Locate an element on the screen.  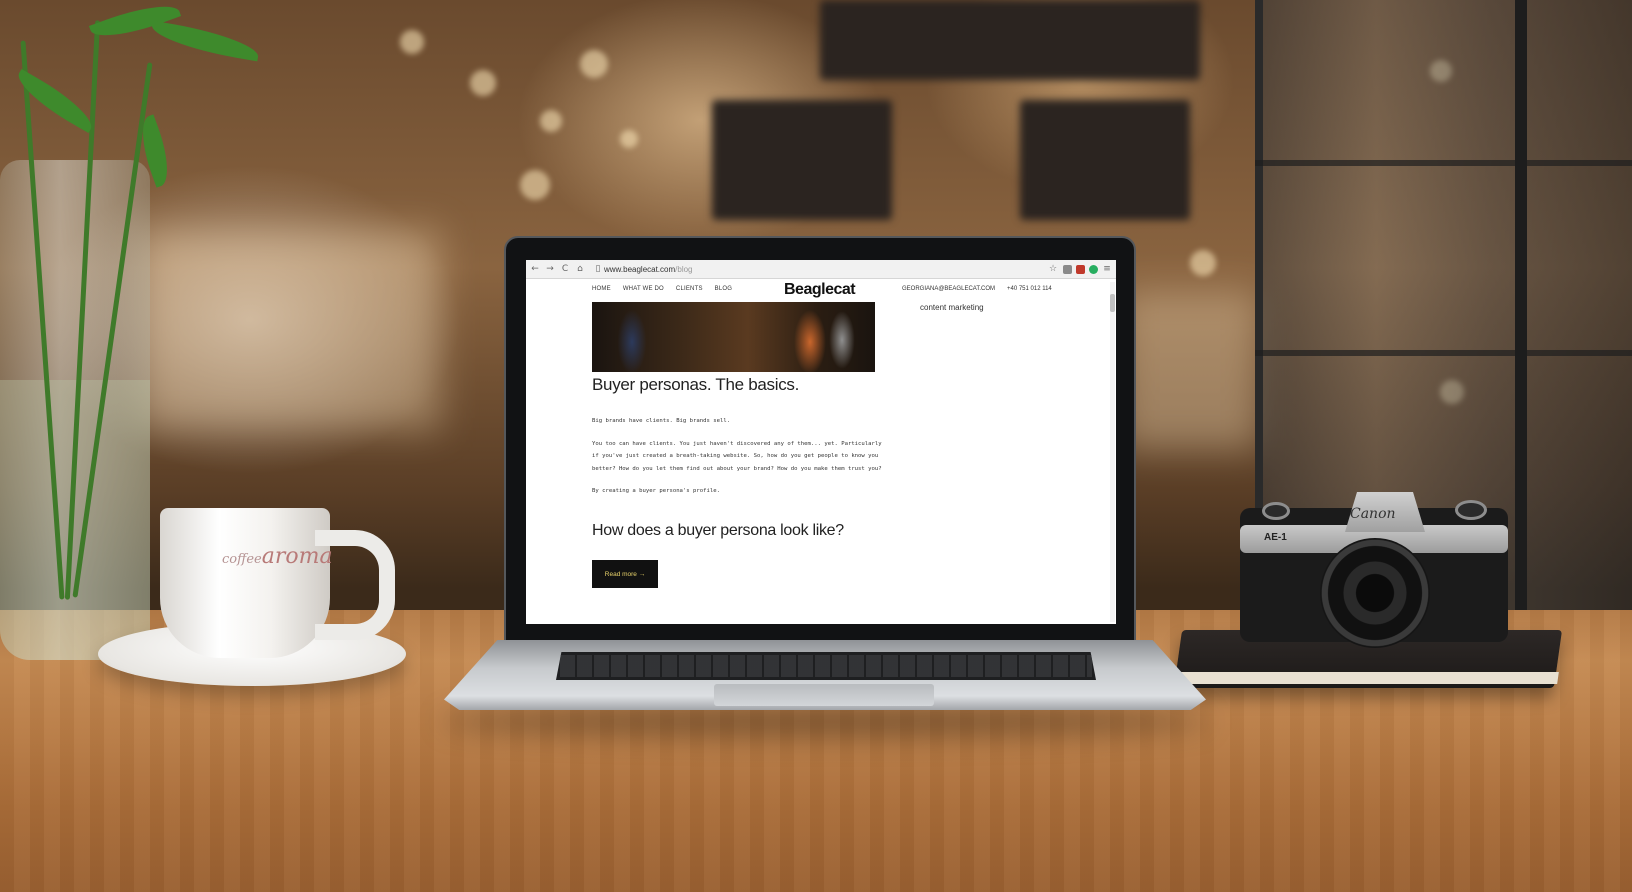
site-nav: HOME WHAT WE DO CLIENTS BLOG is located at coordinates (662, 289).